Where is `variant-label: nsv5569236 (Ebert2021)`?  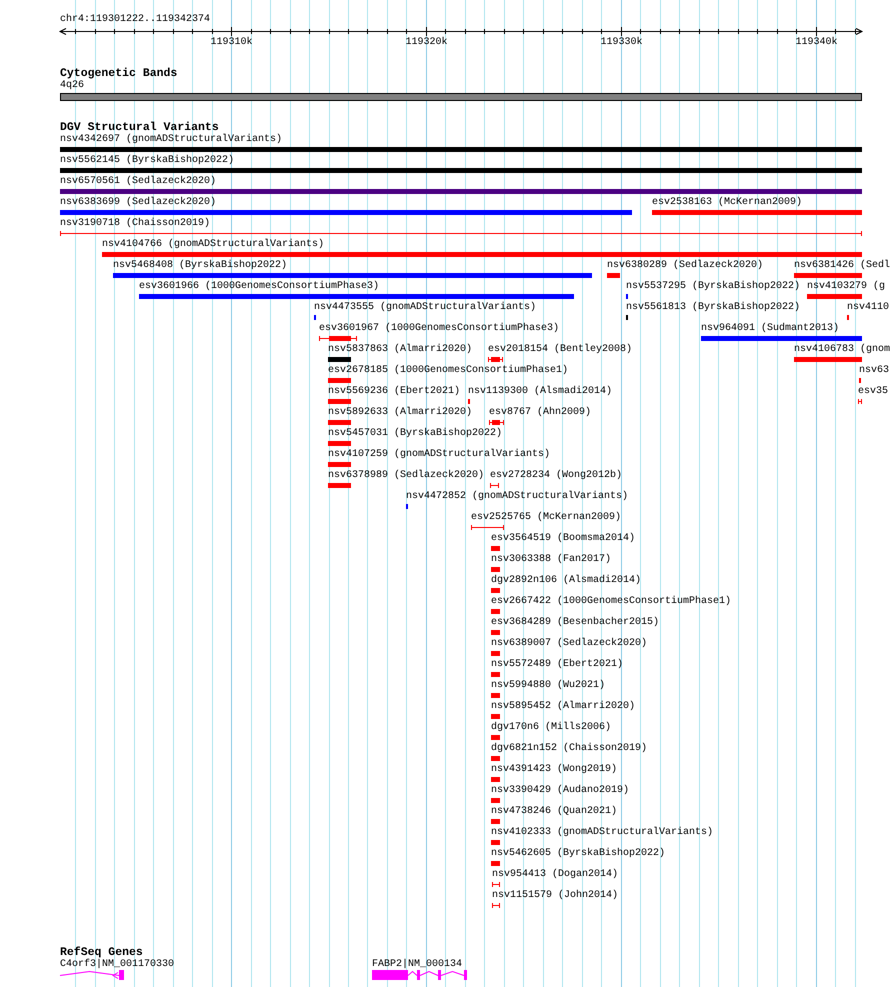
variant-label: nsv5569236 (Ebert2021) is located at coordinates (394, 392).